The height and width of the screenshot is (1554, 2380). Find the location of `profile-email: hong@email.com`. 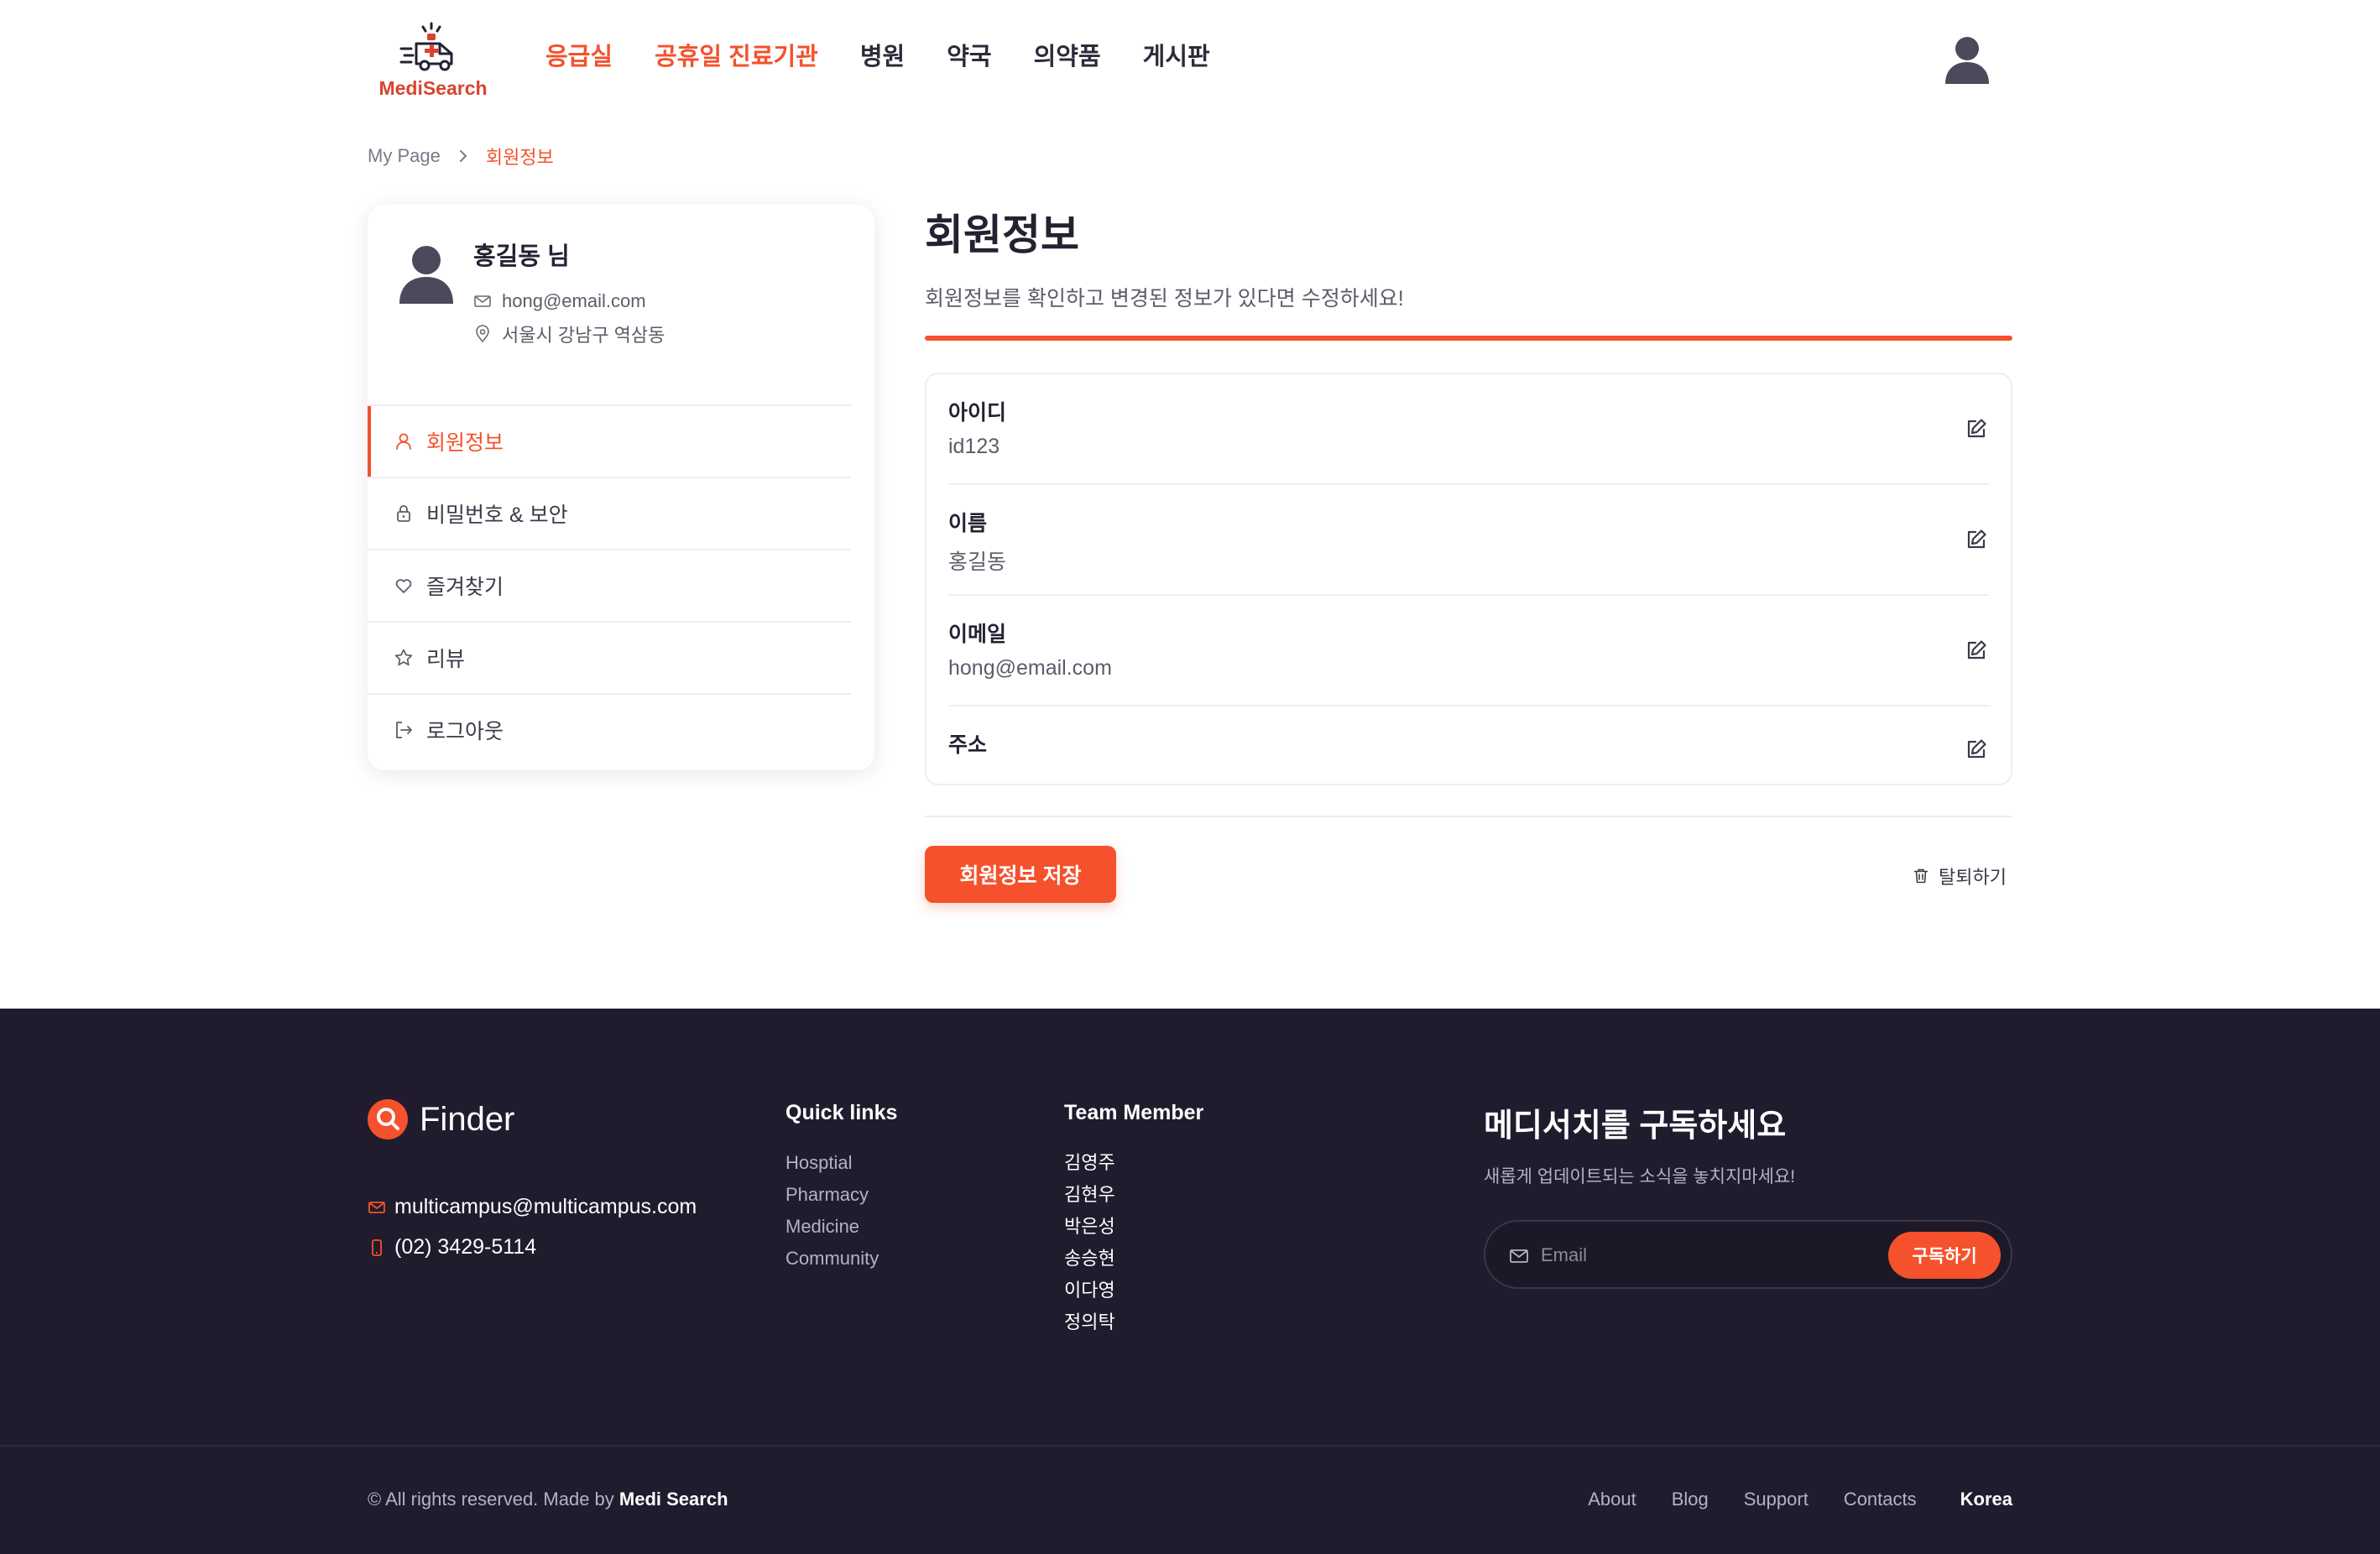

profile-email: hong@email.com is located at coordinates (559, 301).